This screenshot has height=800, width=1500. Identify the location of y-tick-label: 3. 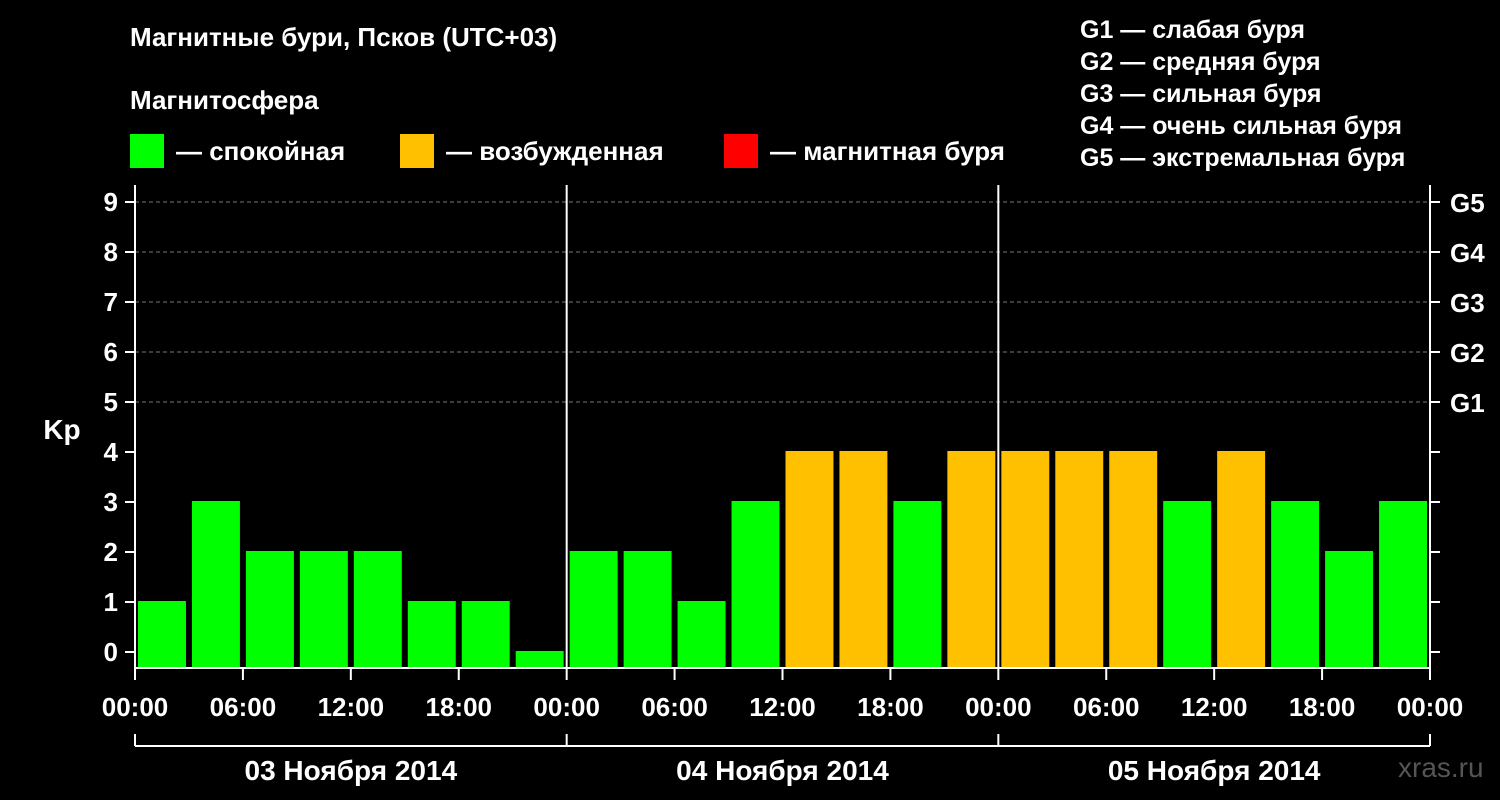
(111, 502).